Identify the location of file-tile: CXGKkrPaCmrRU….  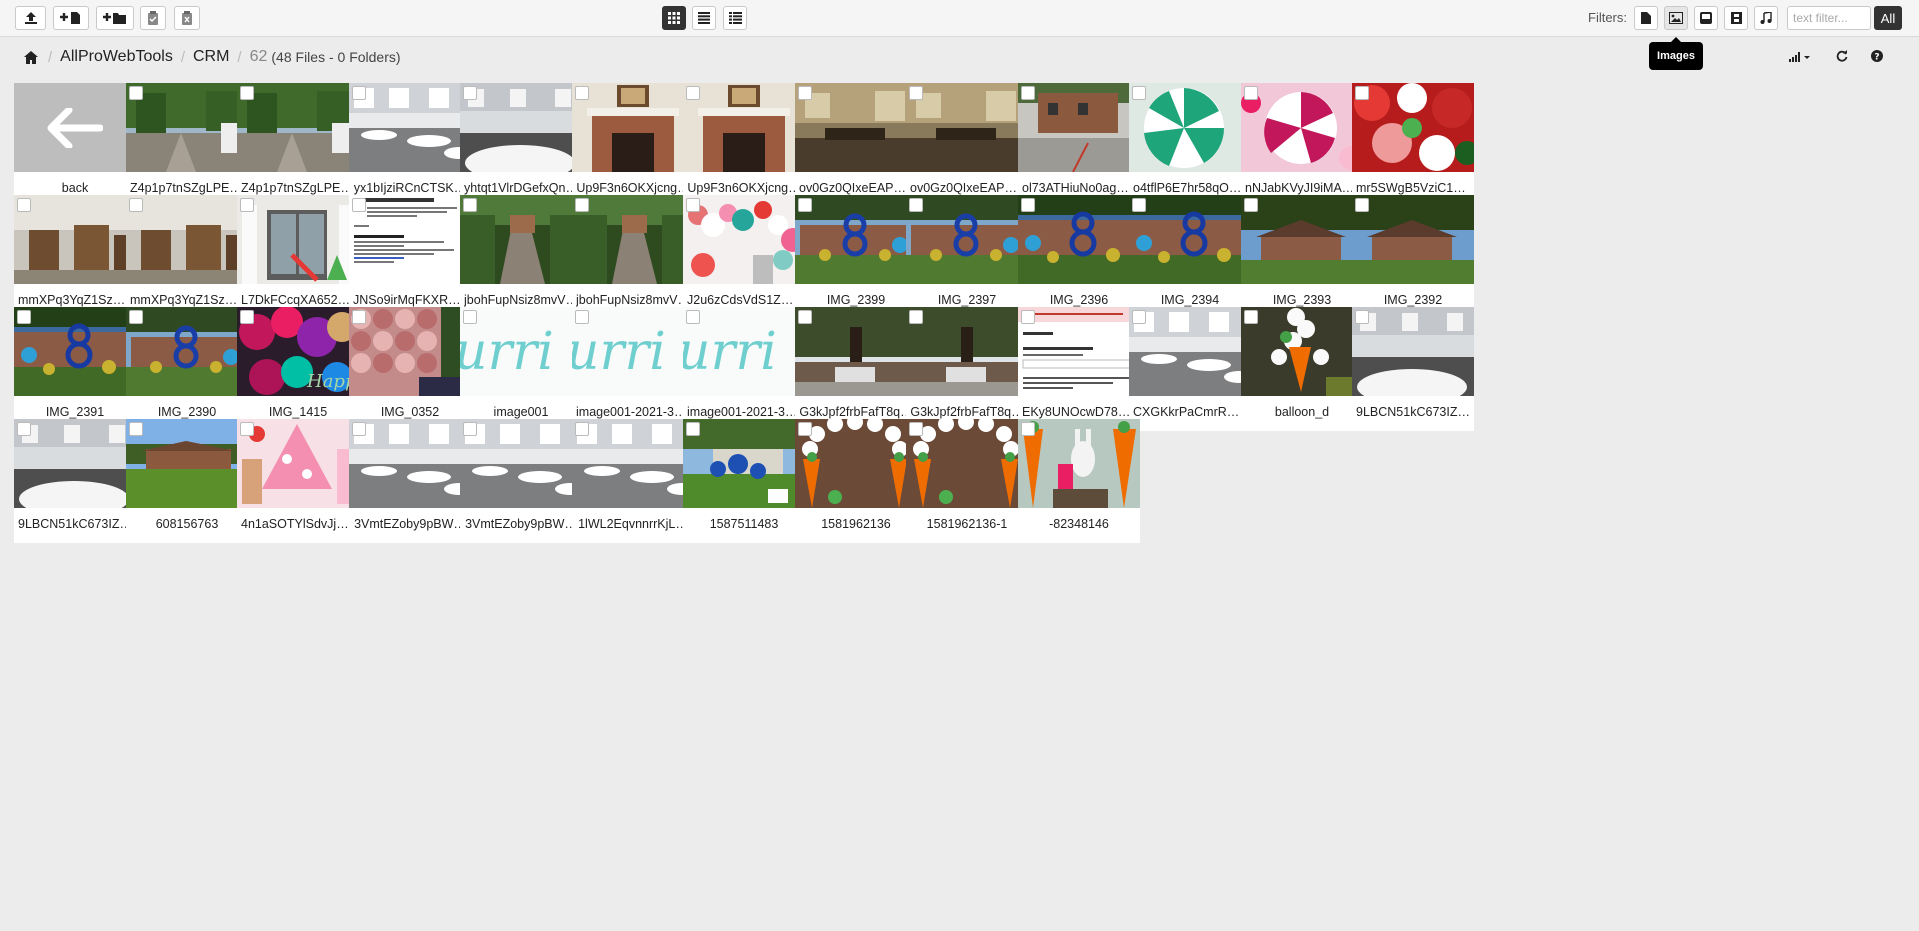
(1190, 369).